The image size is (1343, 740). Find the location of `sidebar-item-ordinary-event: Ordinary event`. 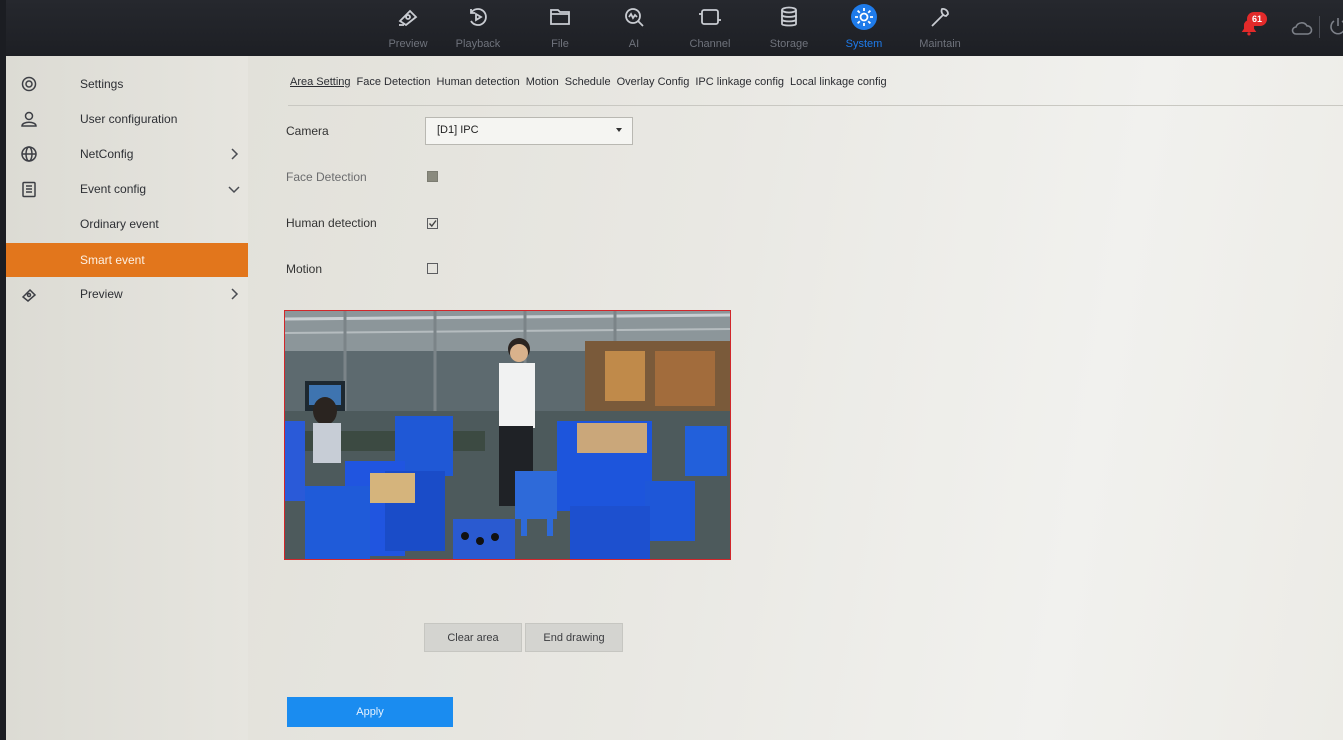

sidebar-item-ordinary-event: Ordinary event is located at coordinates (127, 224).